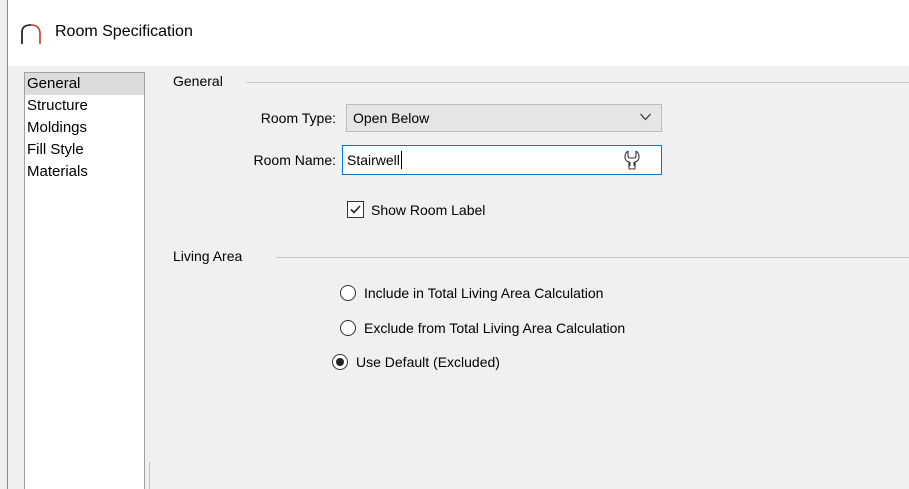 This screenshot has height=489, width=909. Describe the element at coordinates (401, 160) in the screenshot. I see `text-caret` at that location.